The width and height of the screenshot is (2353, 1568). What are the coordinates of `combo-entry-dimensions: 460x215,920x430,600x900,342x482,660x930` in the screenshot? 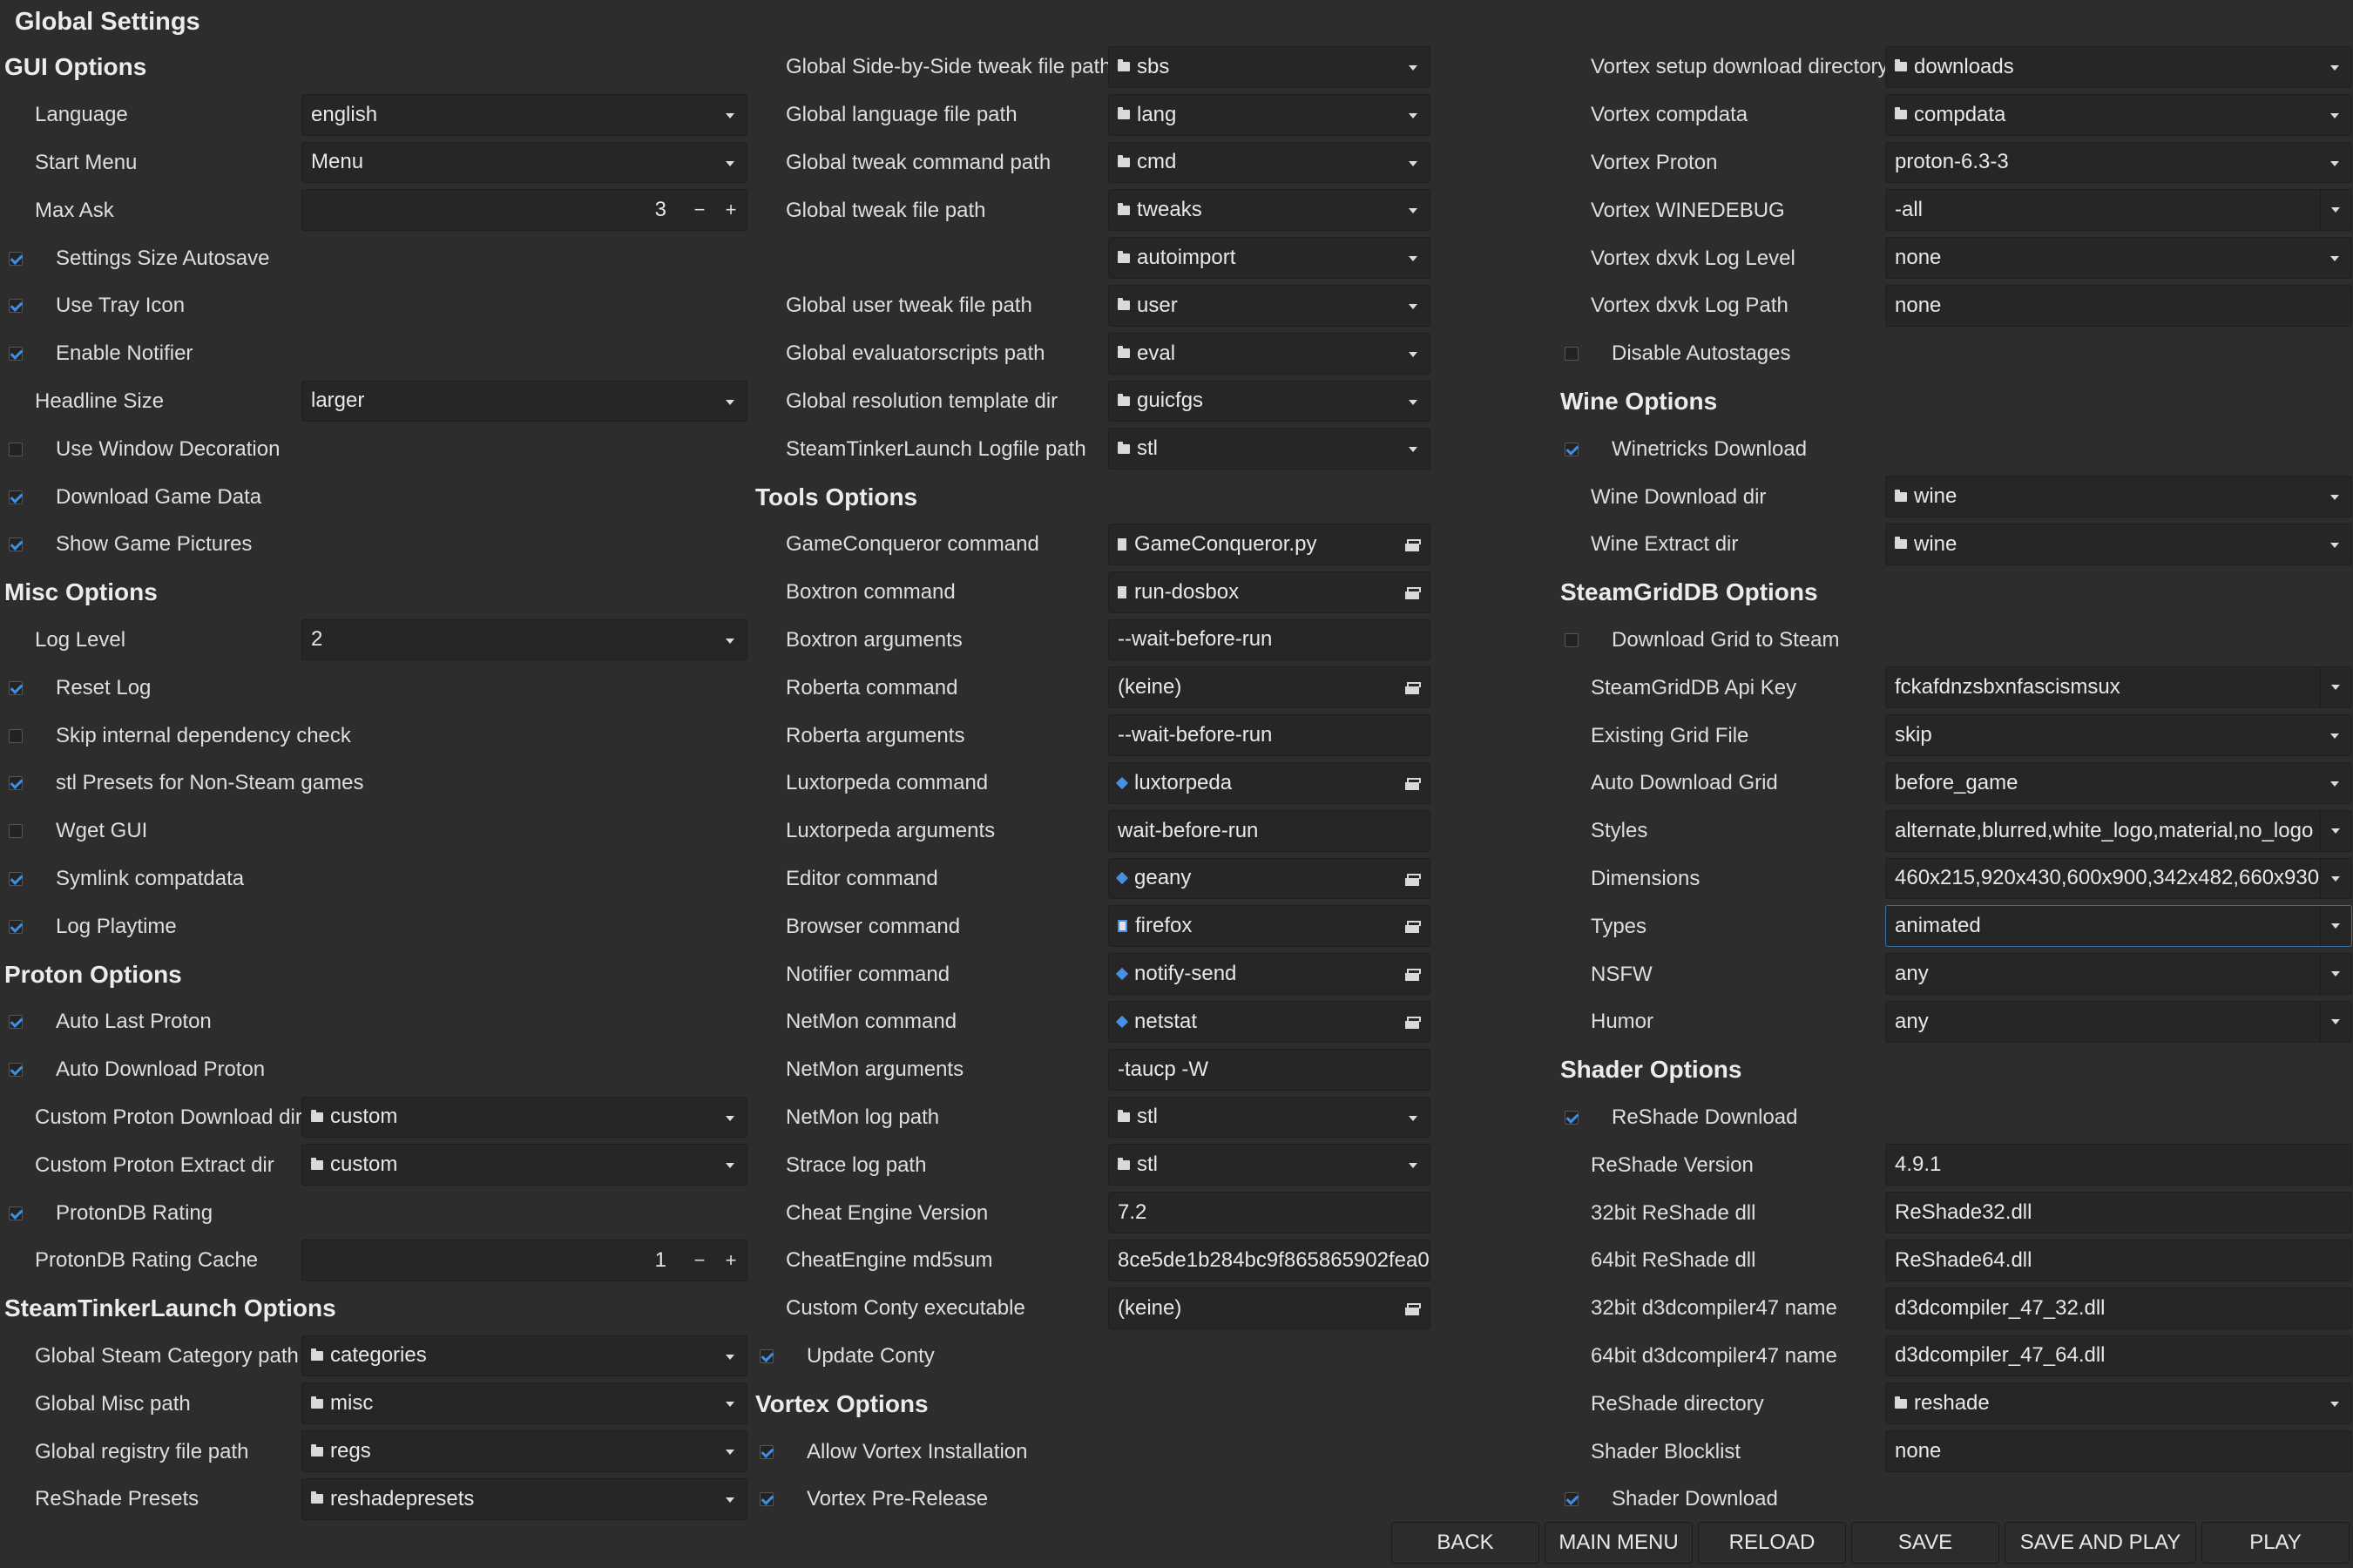 It's located at (2118, 879).